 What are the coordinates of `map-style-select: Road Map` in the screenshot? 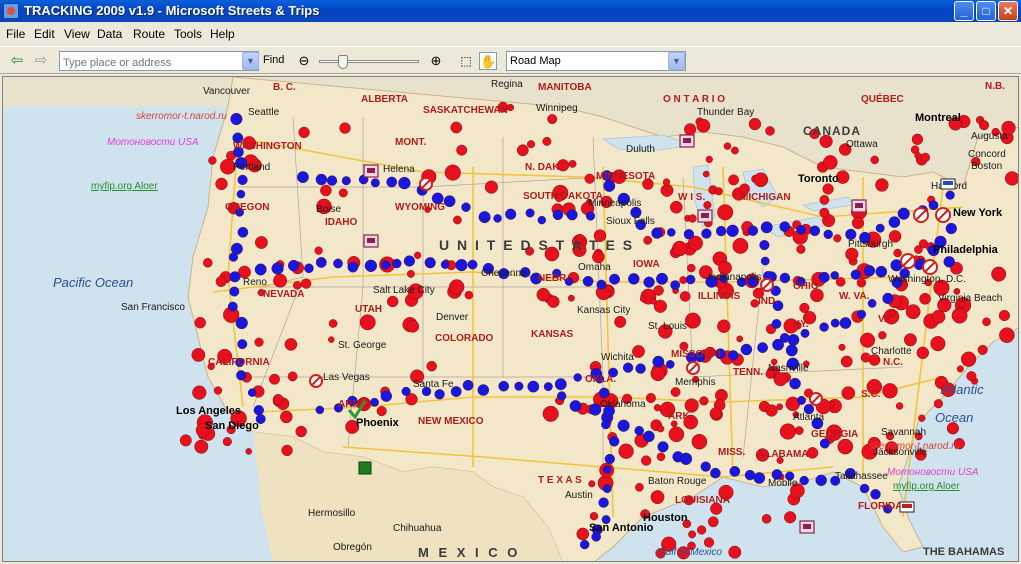 It's located at (596, 61).